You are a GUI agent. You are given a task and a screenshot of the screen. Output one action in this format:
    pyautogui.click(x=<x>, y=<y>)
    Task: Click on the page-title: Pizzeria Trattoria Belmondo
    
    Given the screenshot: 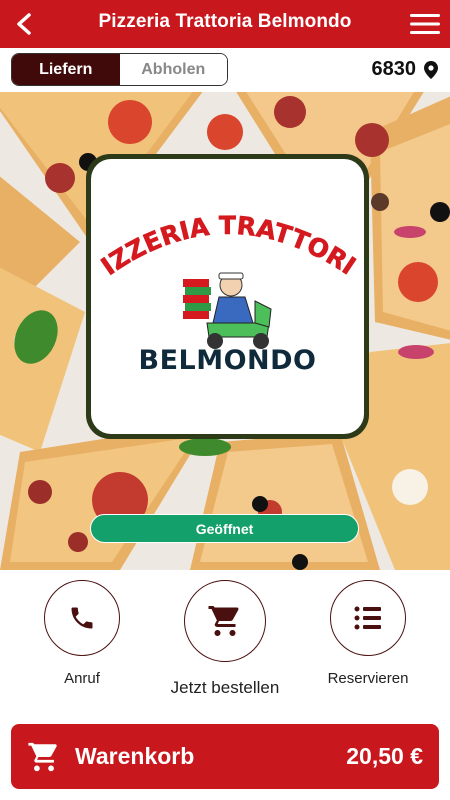 What is the action you would take?
    pyautogui.click(x=225, y=21)
    